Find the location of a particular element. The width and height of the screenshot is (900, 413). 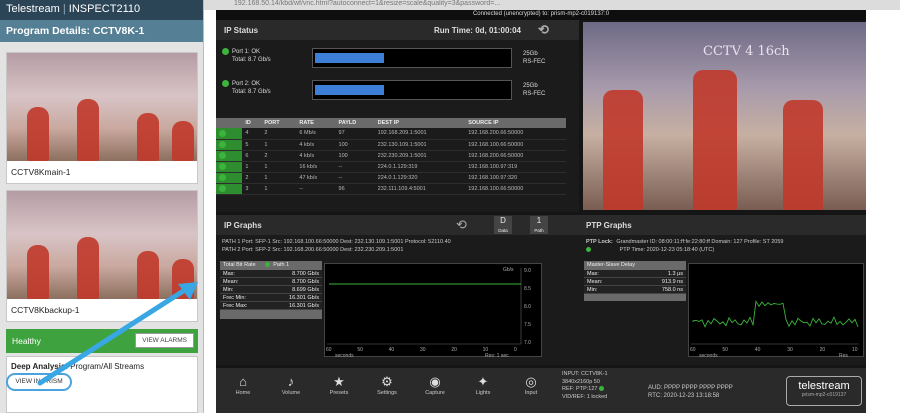

nav-home-button: ⌂ Home is located at coordinates (243, 385).